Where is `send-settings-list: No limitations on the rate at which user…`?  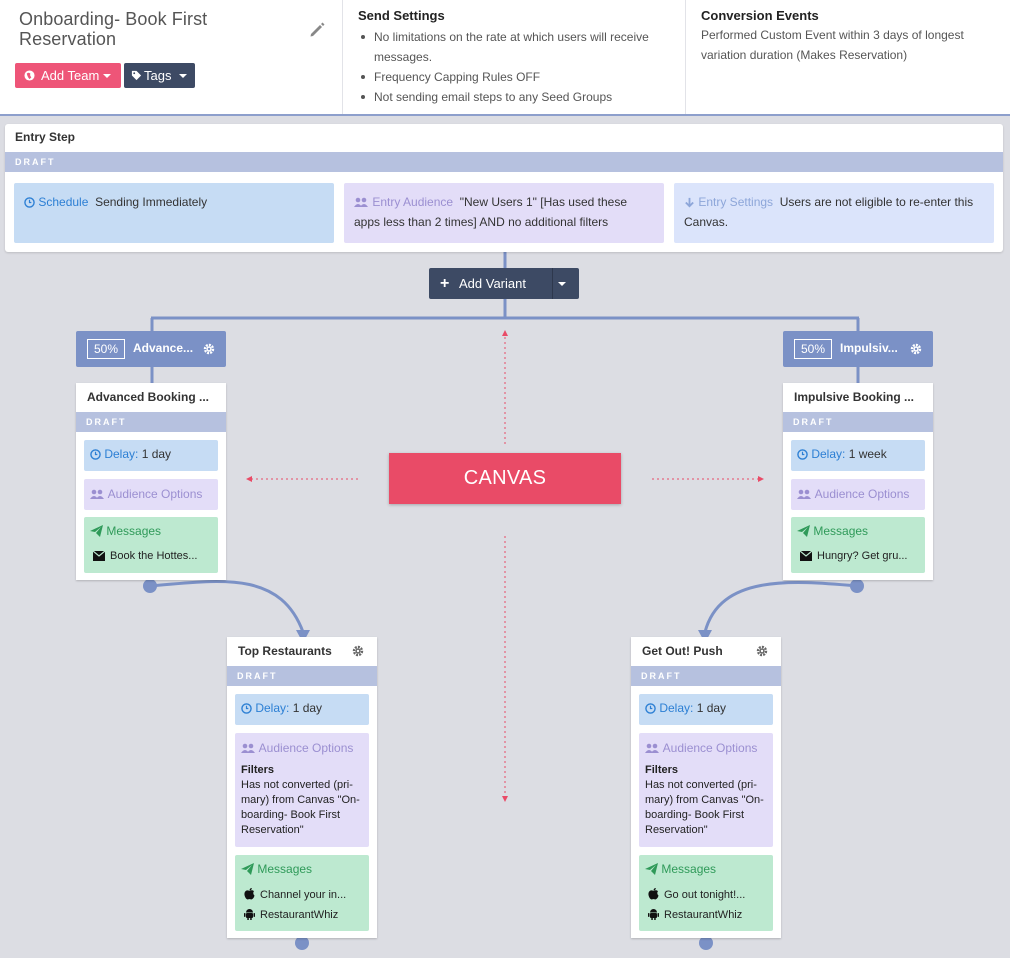 send-settings-list: No limitations on the rate at which user… is located at coordinates (518, 67).